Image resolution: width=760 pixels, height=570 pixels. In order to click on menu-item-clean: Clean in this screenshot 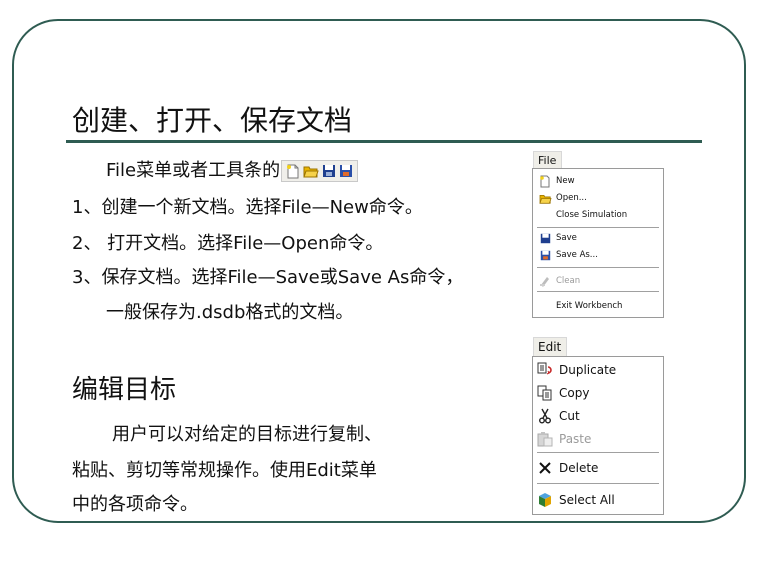, I will do `click(558, 281)`.